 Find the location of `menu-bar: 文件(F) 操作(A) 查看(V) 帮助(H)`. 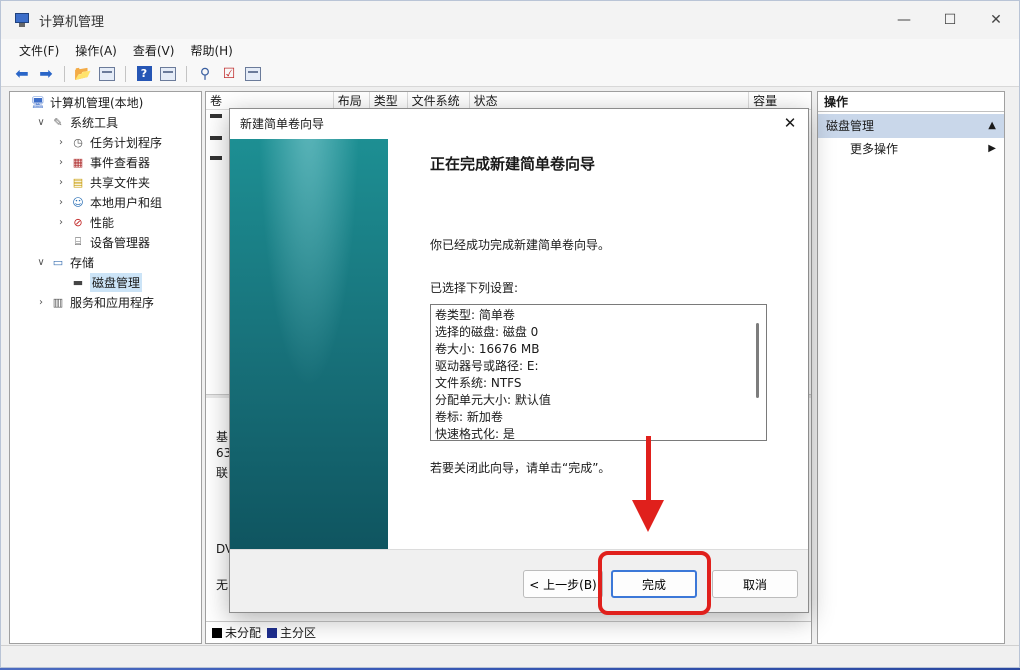

menu-bar: 文件(F) 操作(A) 查看(V) 帮助(H) is located at coordinates (510, 50).